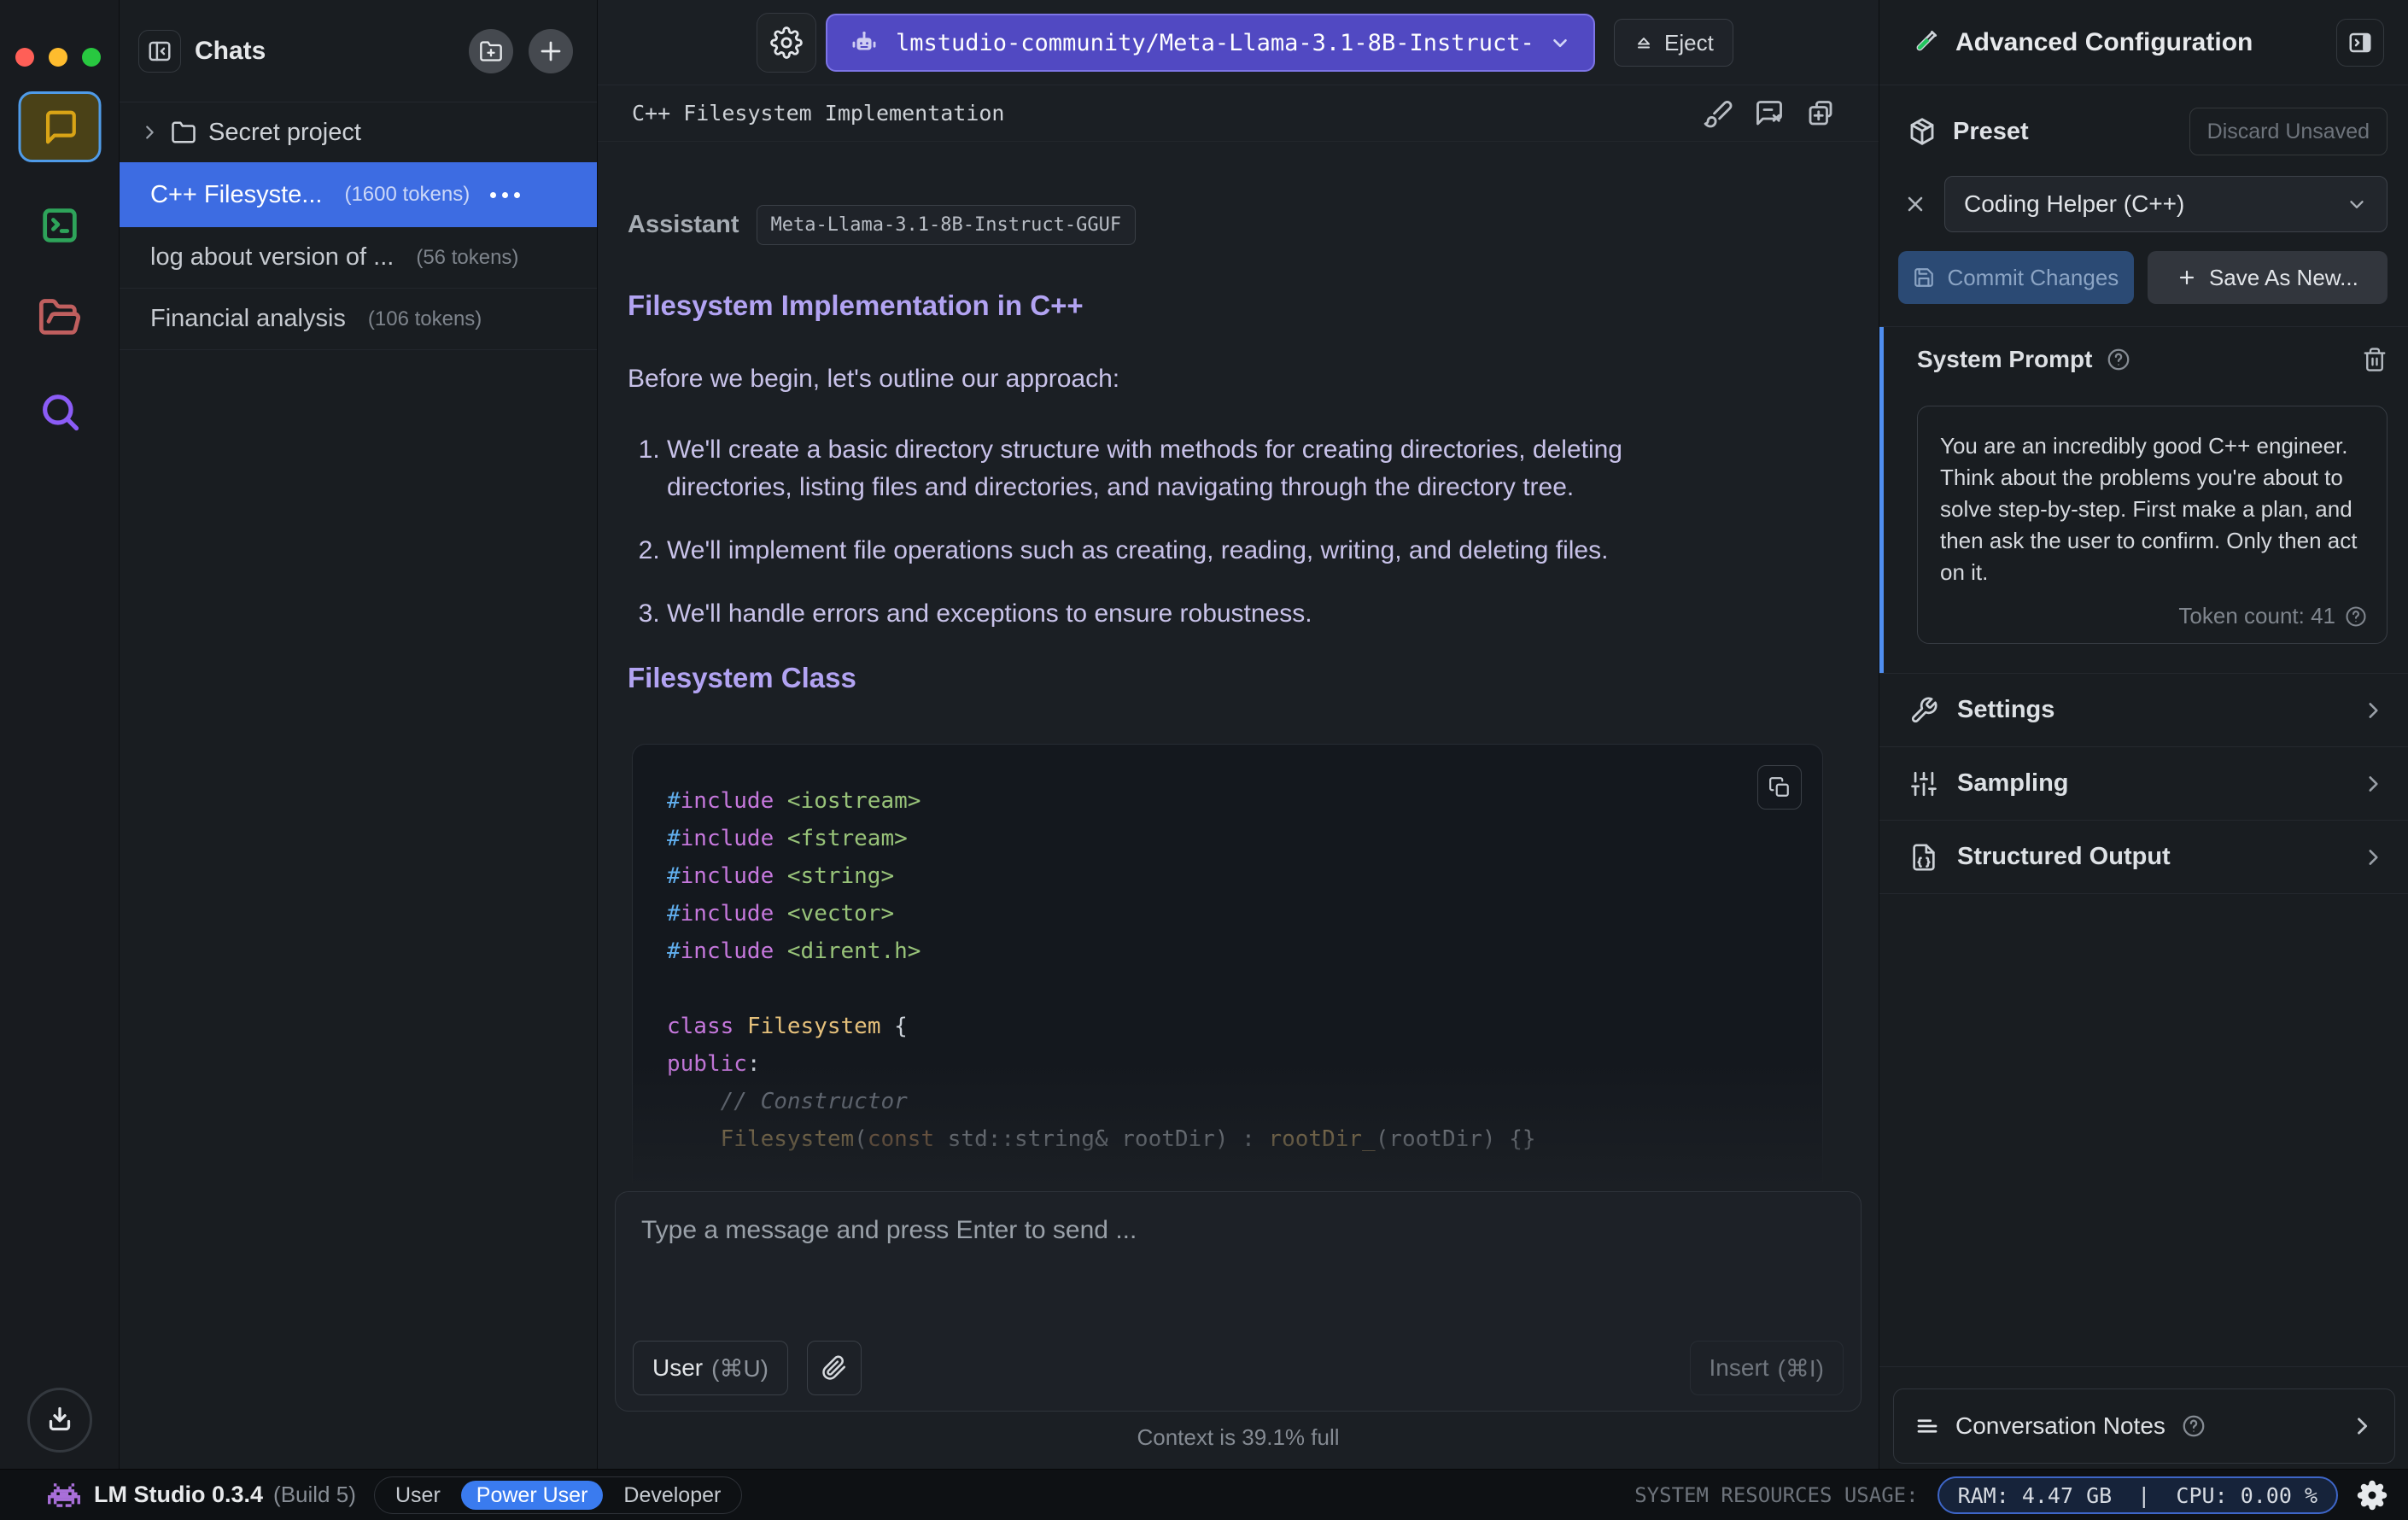 The image size is (2408, 1520). What do you see at coordinates (2005, 359) in the screenshot?
I see `system-prompt-label: System Prompt` at bounding box center [2005, 359].